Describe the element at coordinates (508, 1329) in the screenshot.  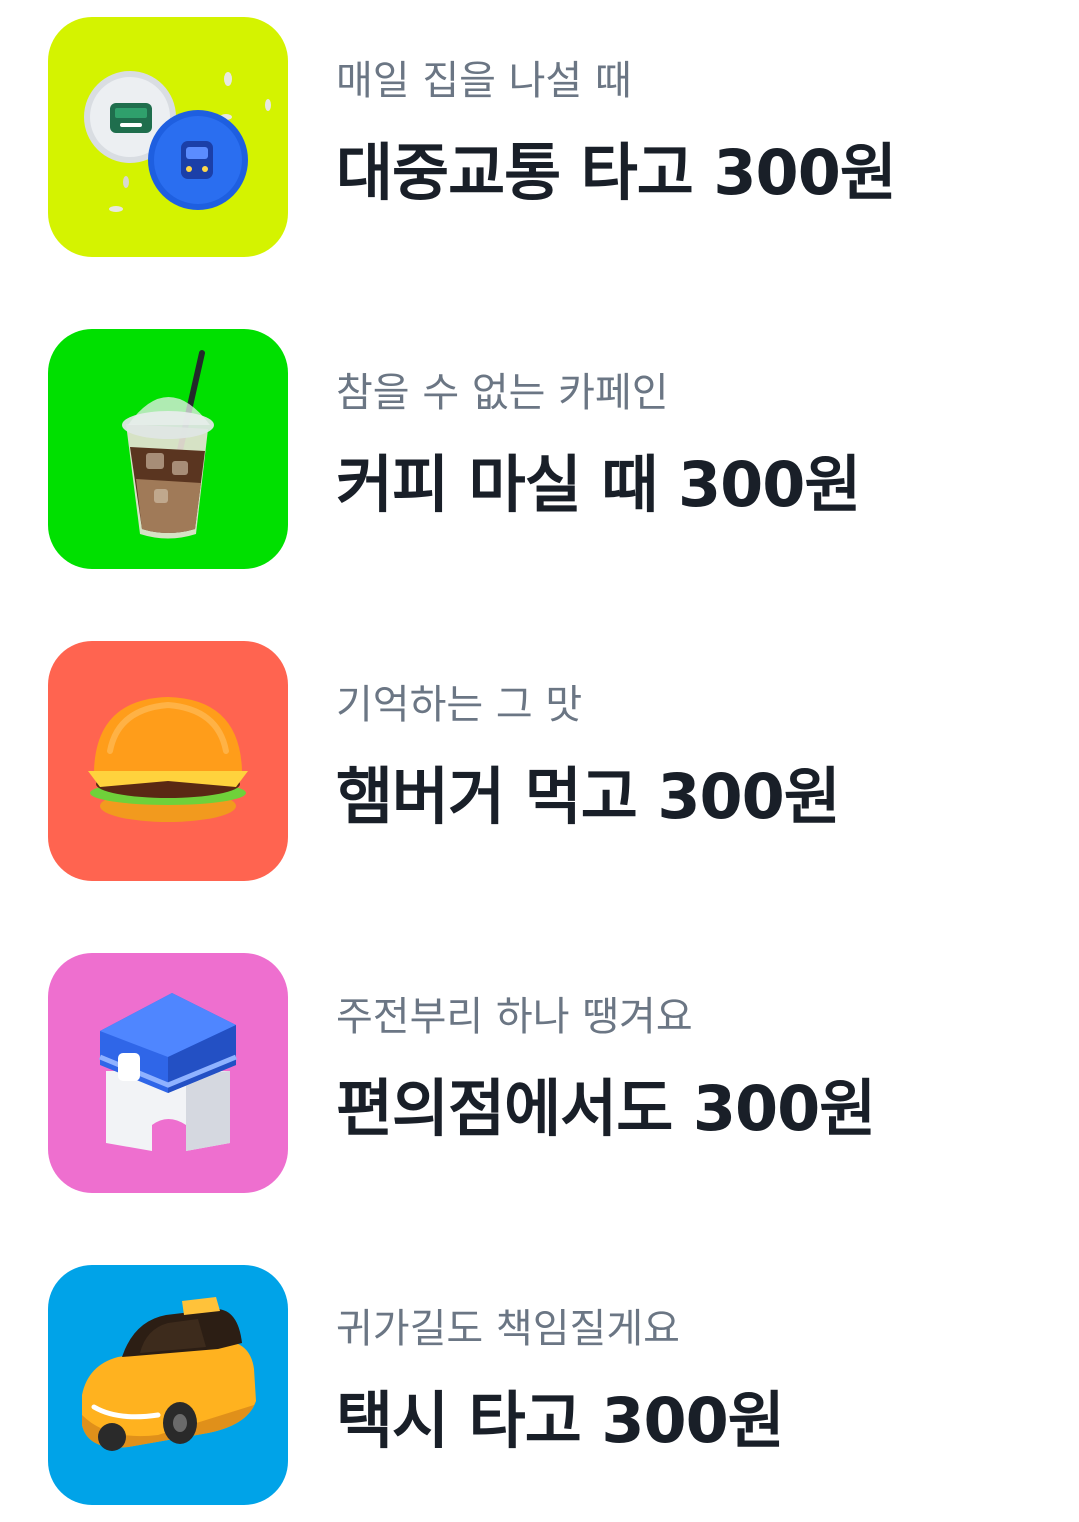
I see `item-subtitle: 귀가길도 책임질게요` at that location.